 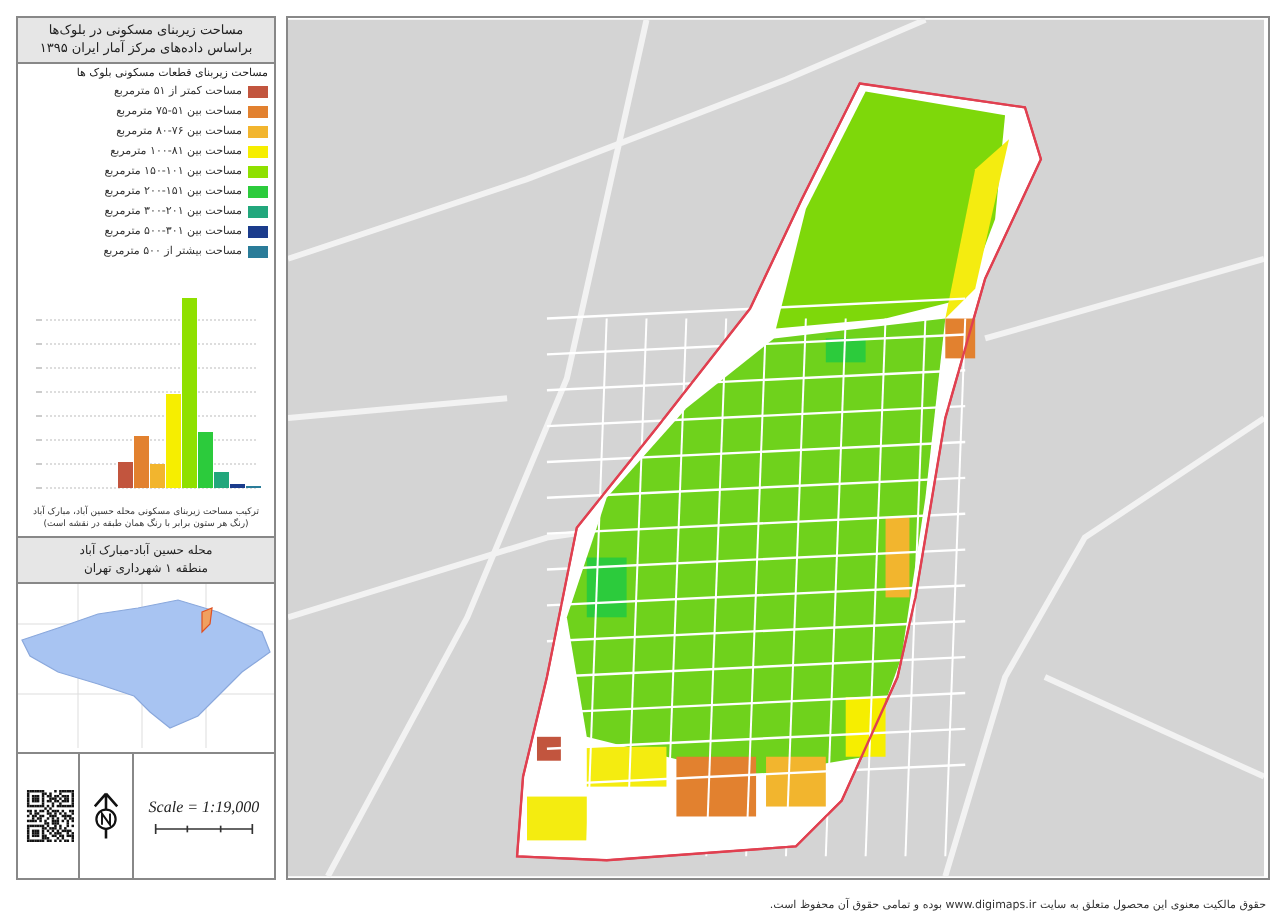 I want to click on north-arrow-icon, so click(x=106, y=816).